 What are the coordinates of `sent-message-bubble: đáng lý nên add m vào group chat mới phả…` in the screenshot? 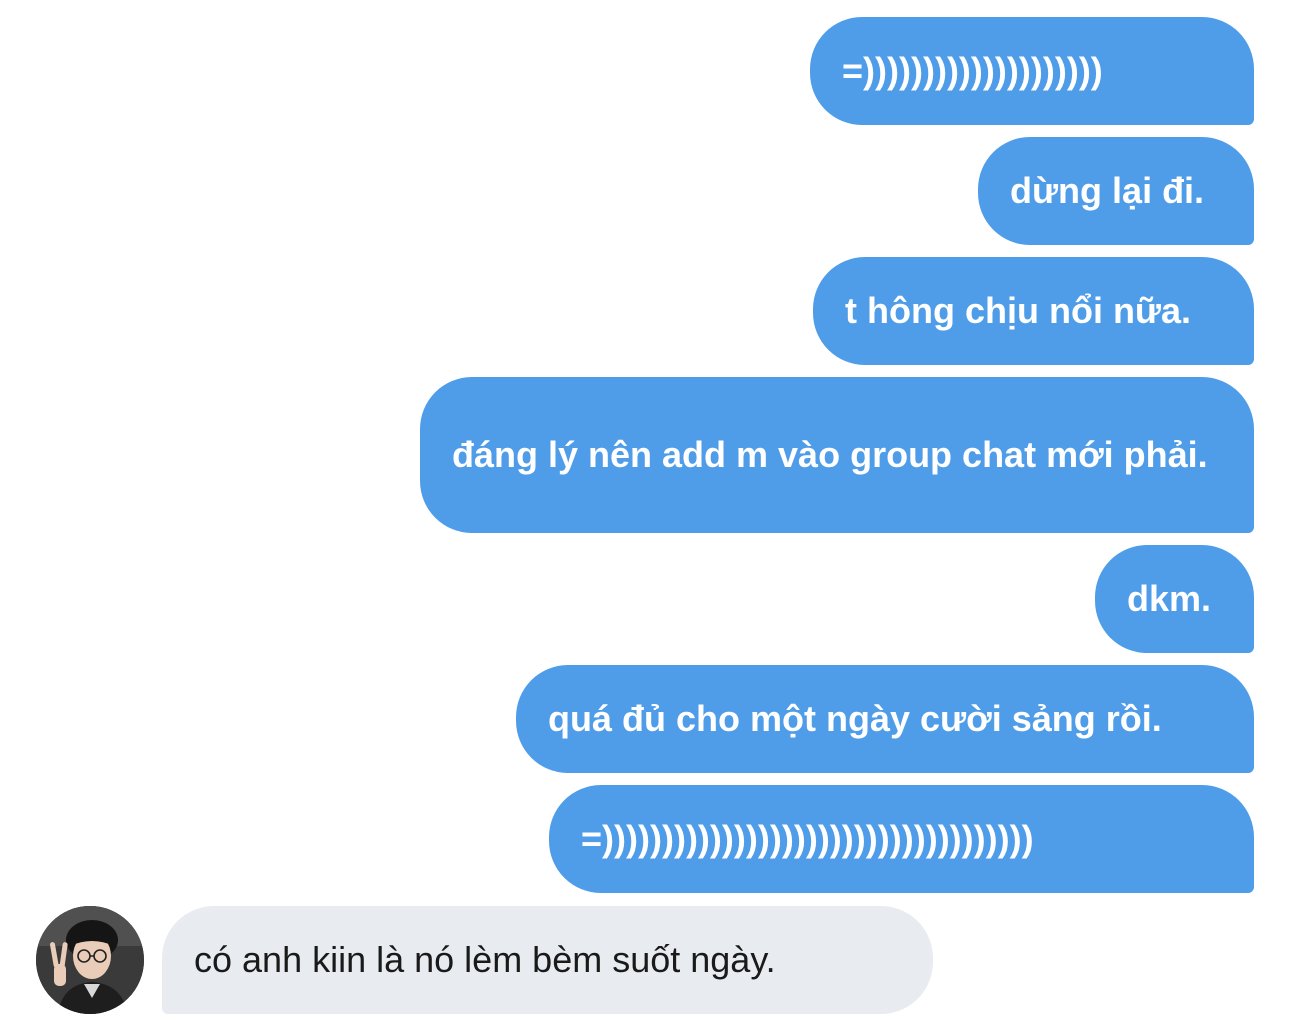 It's located at (837, 455).